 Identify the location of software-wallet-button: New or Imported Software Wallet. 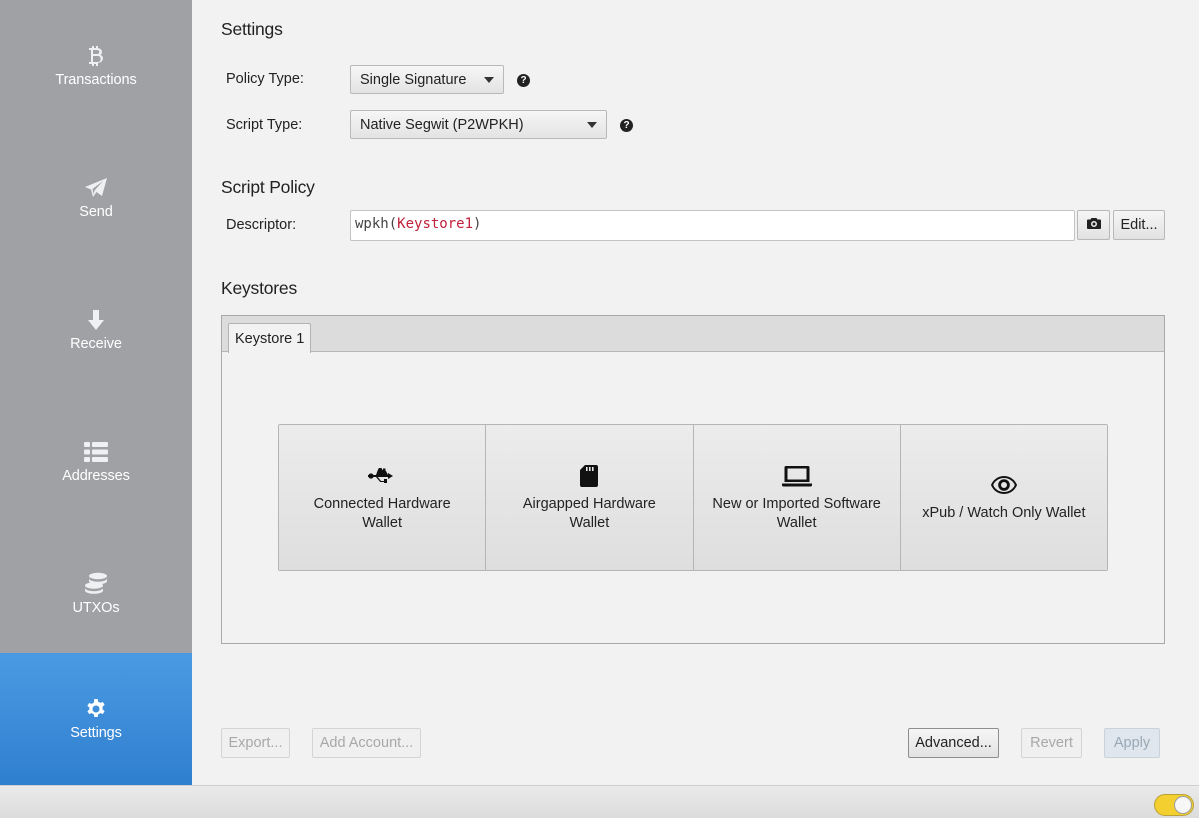
(797, 497).